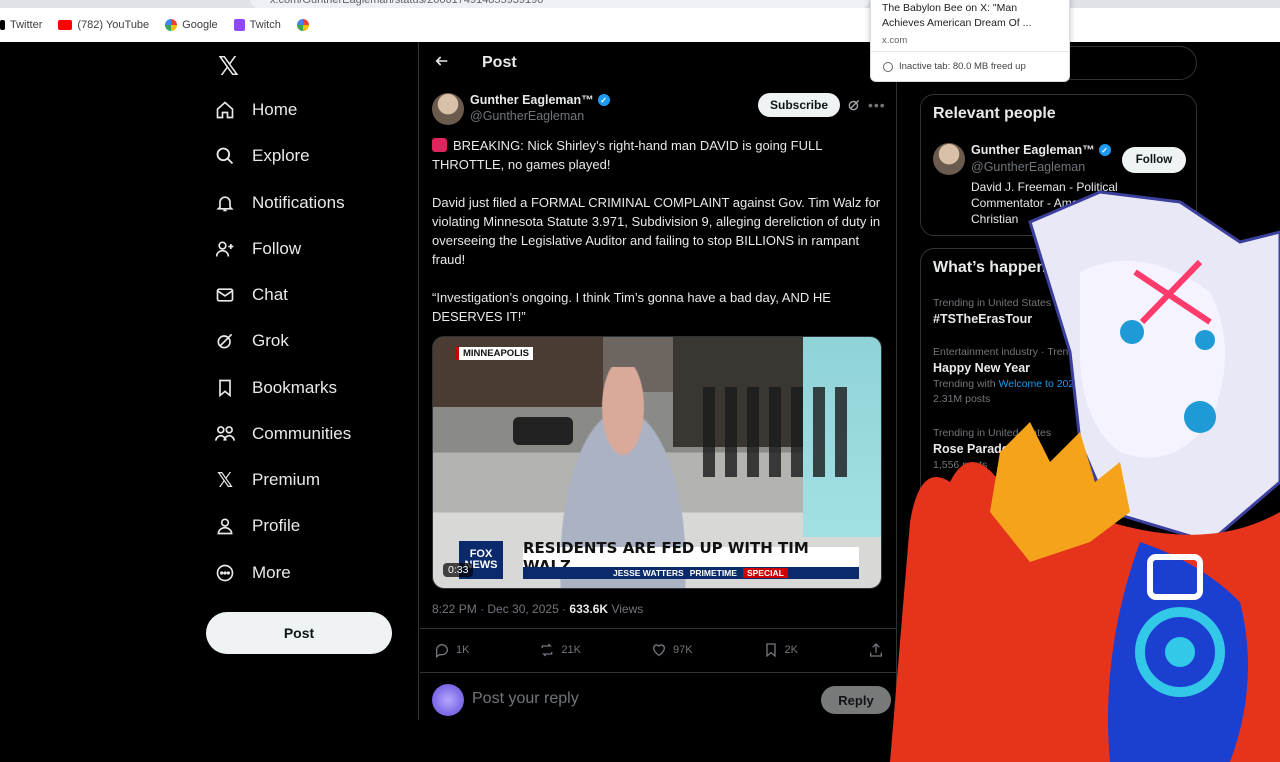 Image resolution: width=1280 pixels, height=762 pixels. What do you see at coordinates (282, 434) in the screenshot?
I see `nav-communities: Communities` at bounding box center [282, 434].